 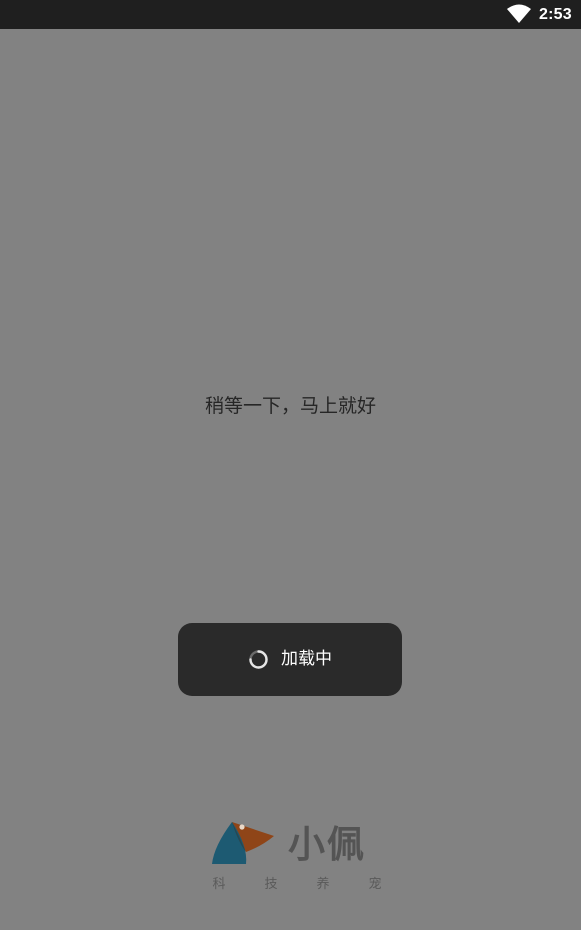 I want to click on brand-name: 小佩, so click(x=327, y=844).